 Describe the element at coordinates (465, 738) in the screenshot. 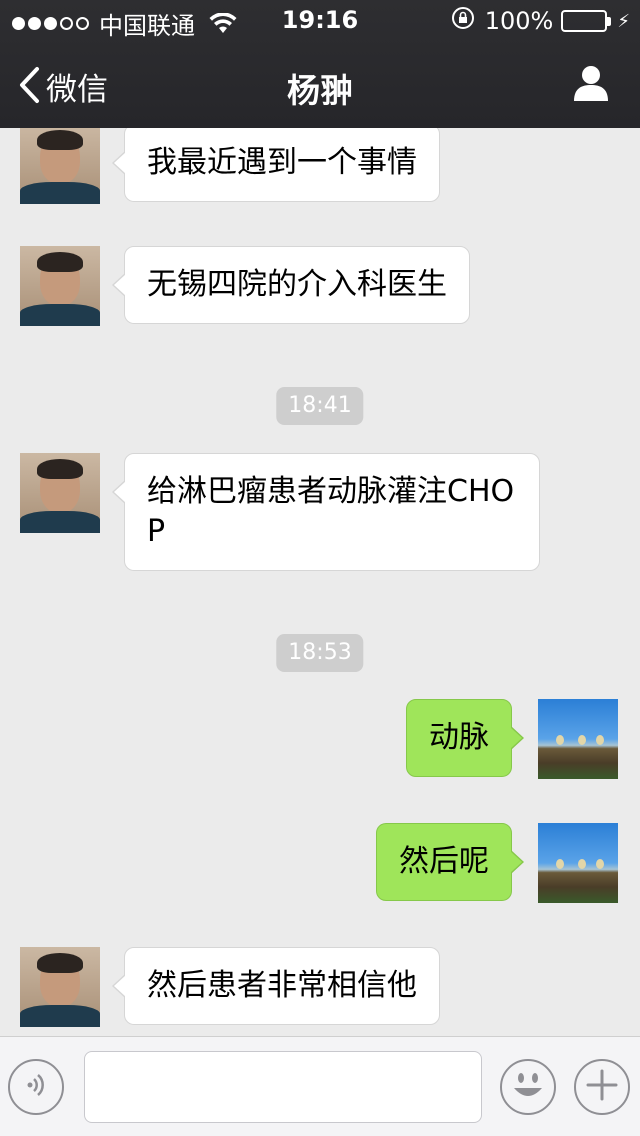

I see `outgoing-message-bubble: 动脉` at that location.